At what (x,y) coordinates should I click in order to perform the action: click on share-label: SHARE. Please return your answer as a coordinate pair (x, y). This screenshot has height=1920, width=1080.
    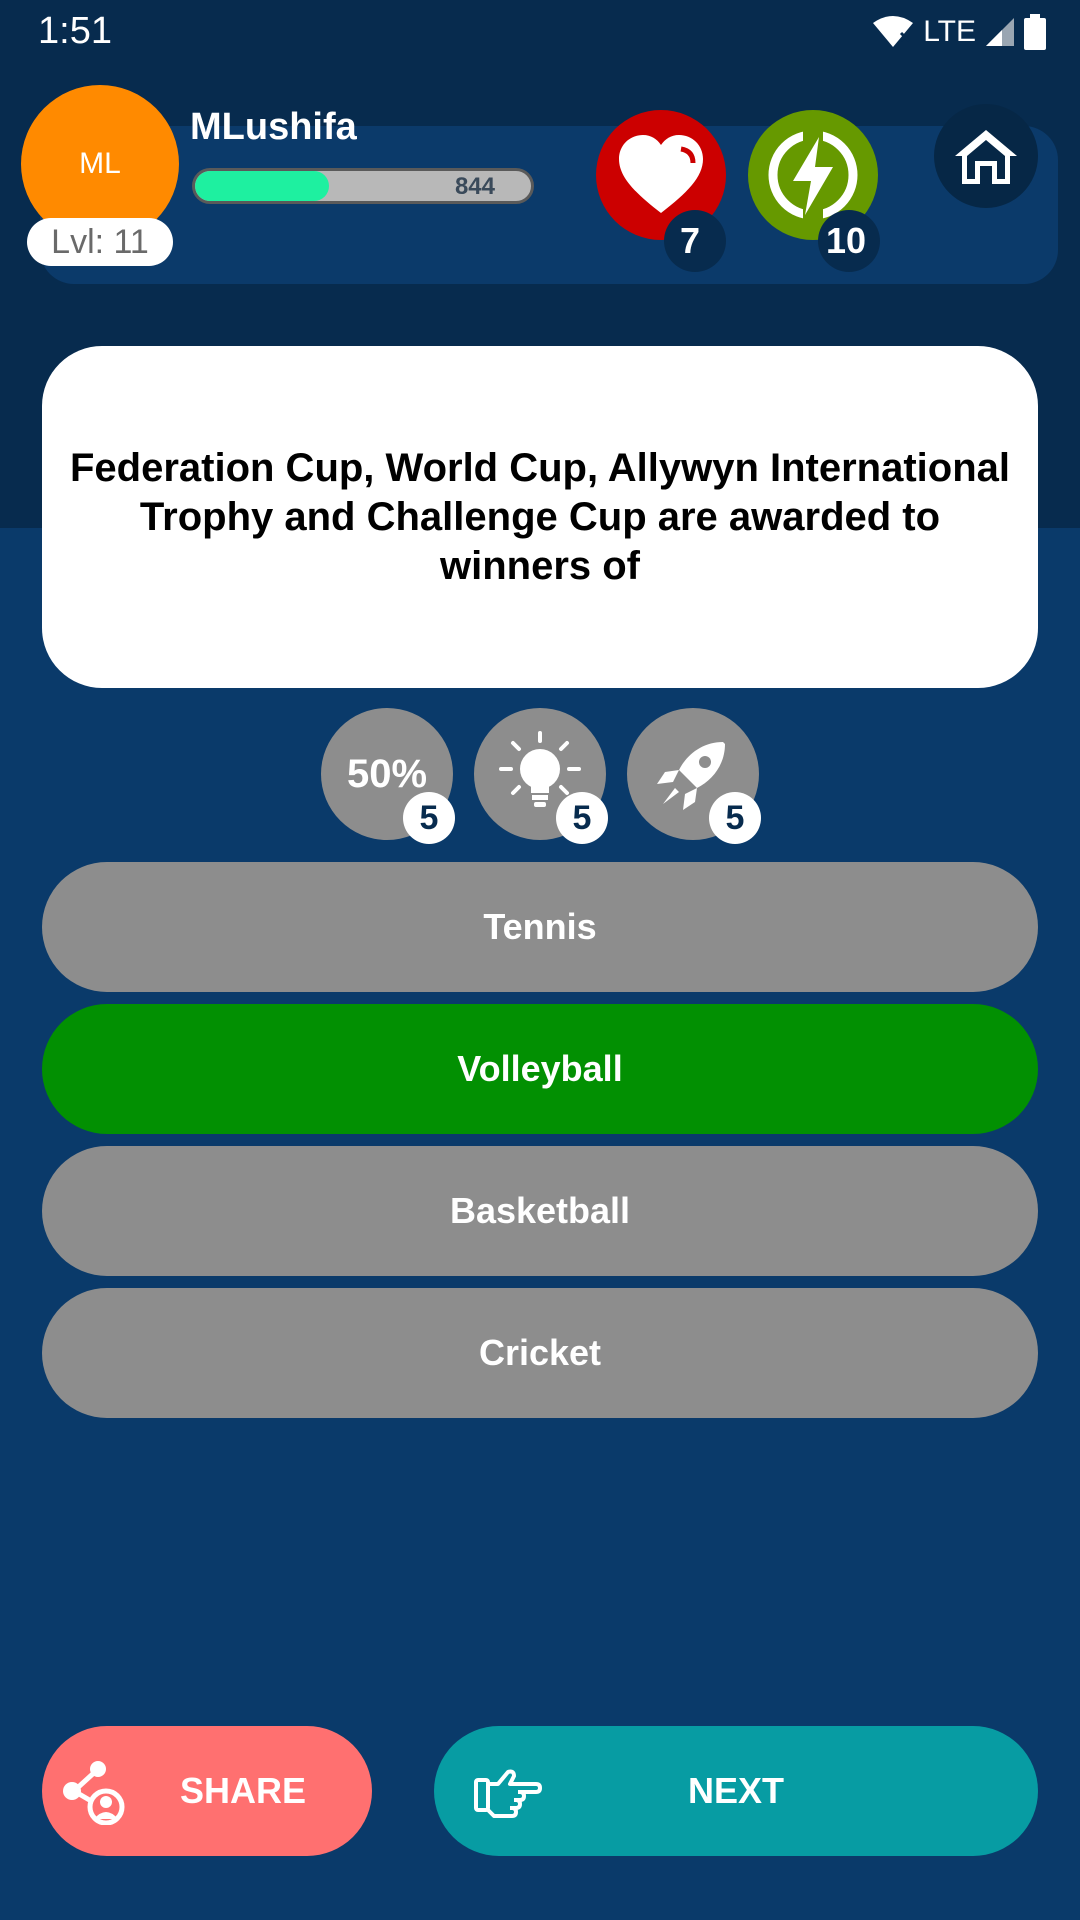
    Looking at the image, I should click on (243, 1790).